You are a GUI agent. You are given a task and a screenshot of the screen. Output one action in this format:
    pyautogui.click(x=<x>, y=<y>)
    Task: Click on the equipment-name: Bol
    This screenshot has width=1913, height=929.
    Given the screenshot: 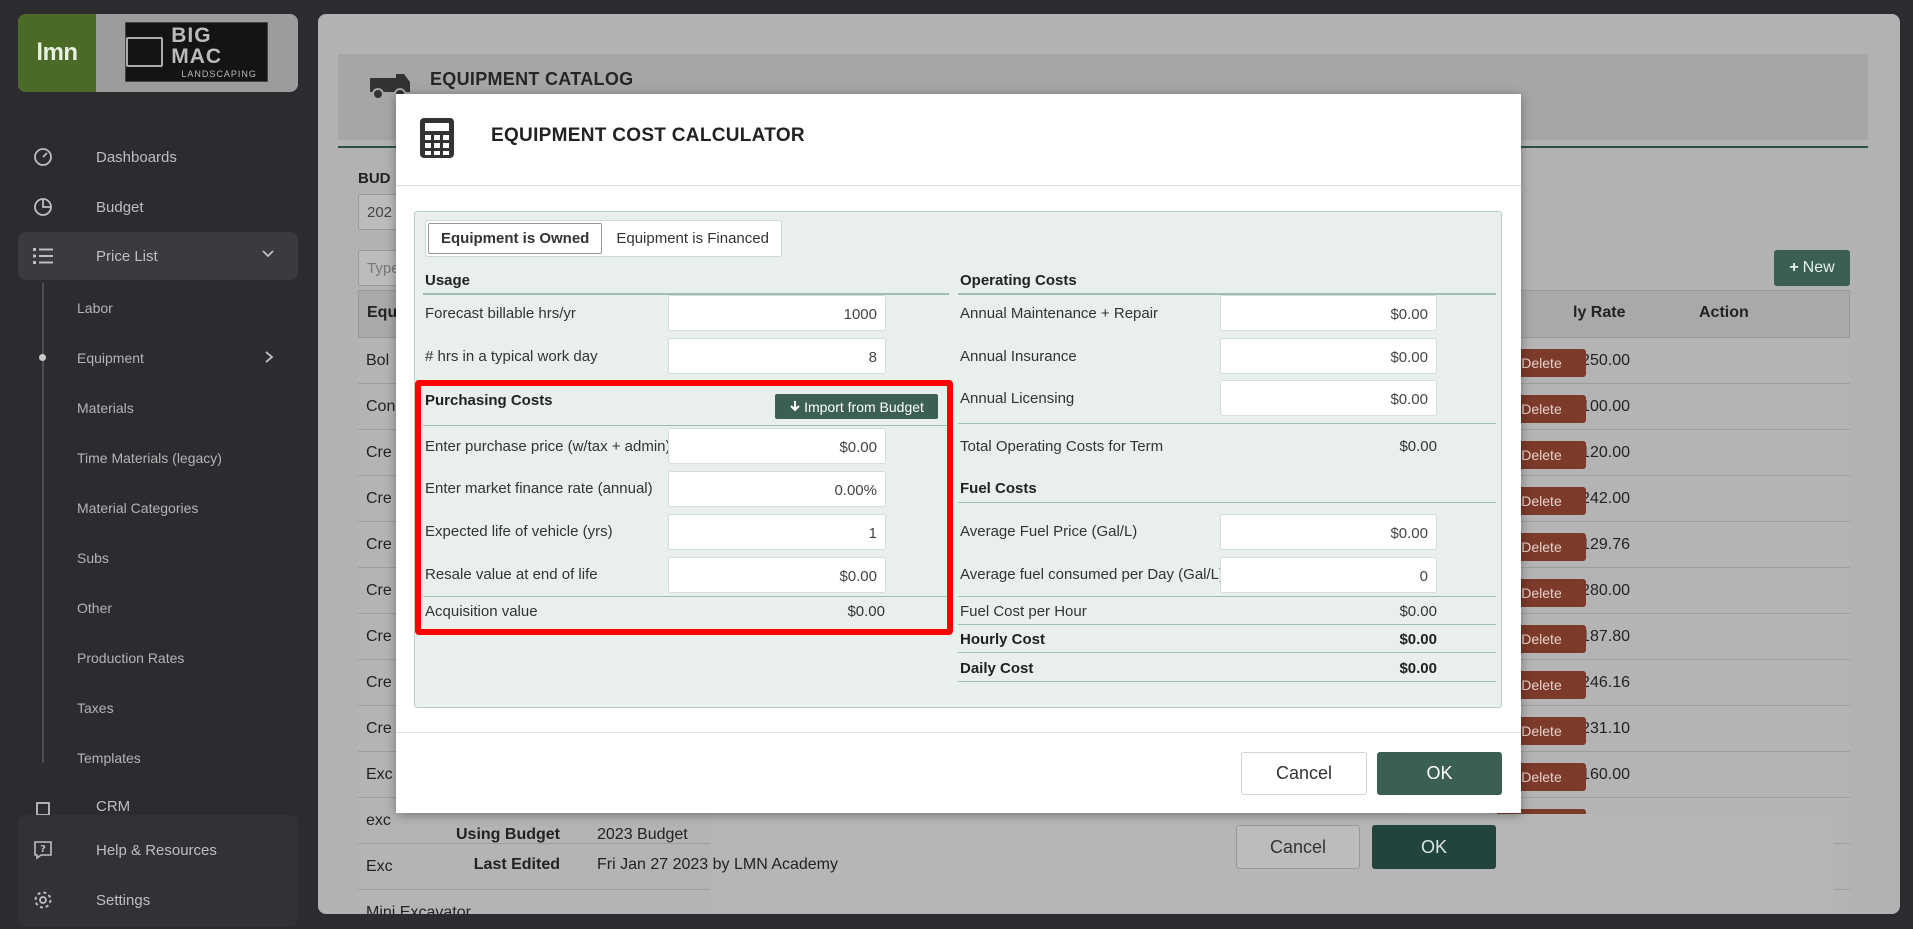 What is the action you would take?
    pyautogui.click(x=378, y=360)
    